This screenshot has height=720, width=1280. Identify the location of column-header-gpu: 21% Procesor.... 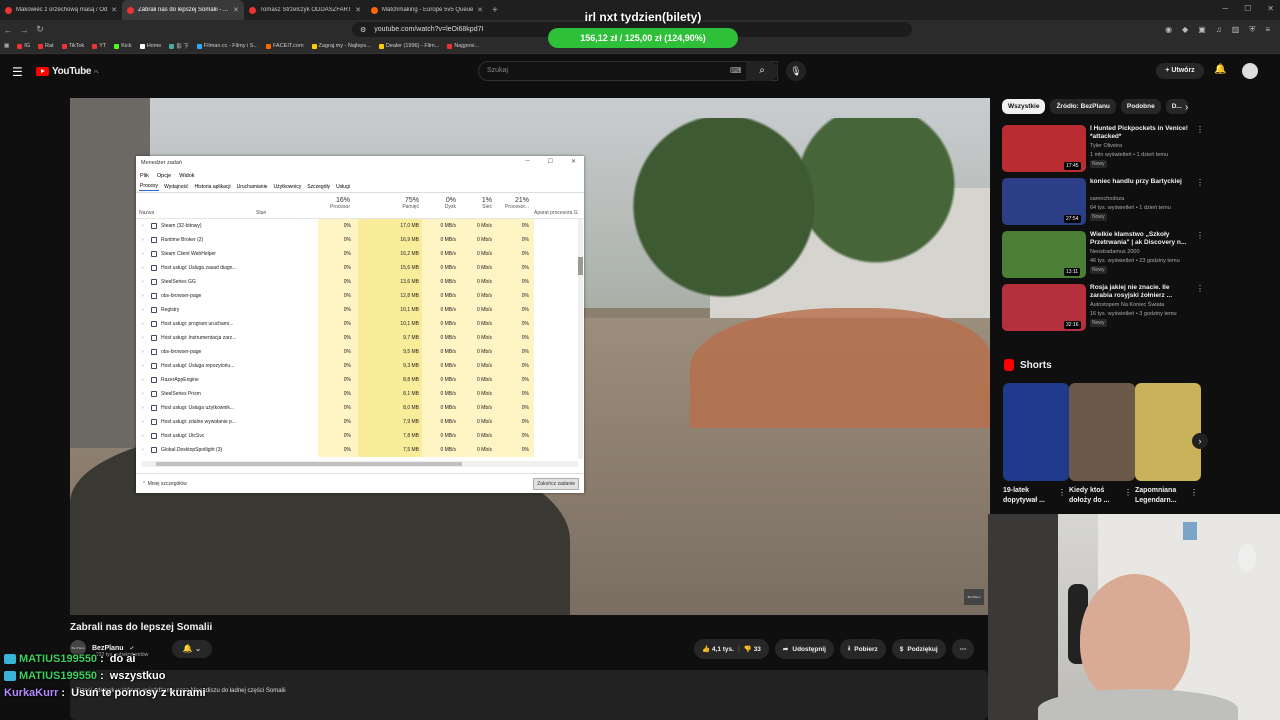
(511, 203).